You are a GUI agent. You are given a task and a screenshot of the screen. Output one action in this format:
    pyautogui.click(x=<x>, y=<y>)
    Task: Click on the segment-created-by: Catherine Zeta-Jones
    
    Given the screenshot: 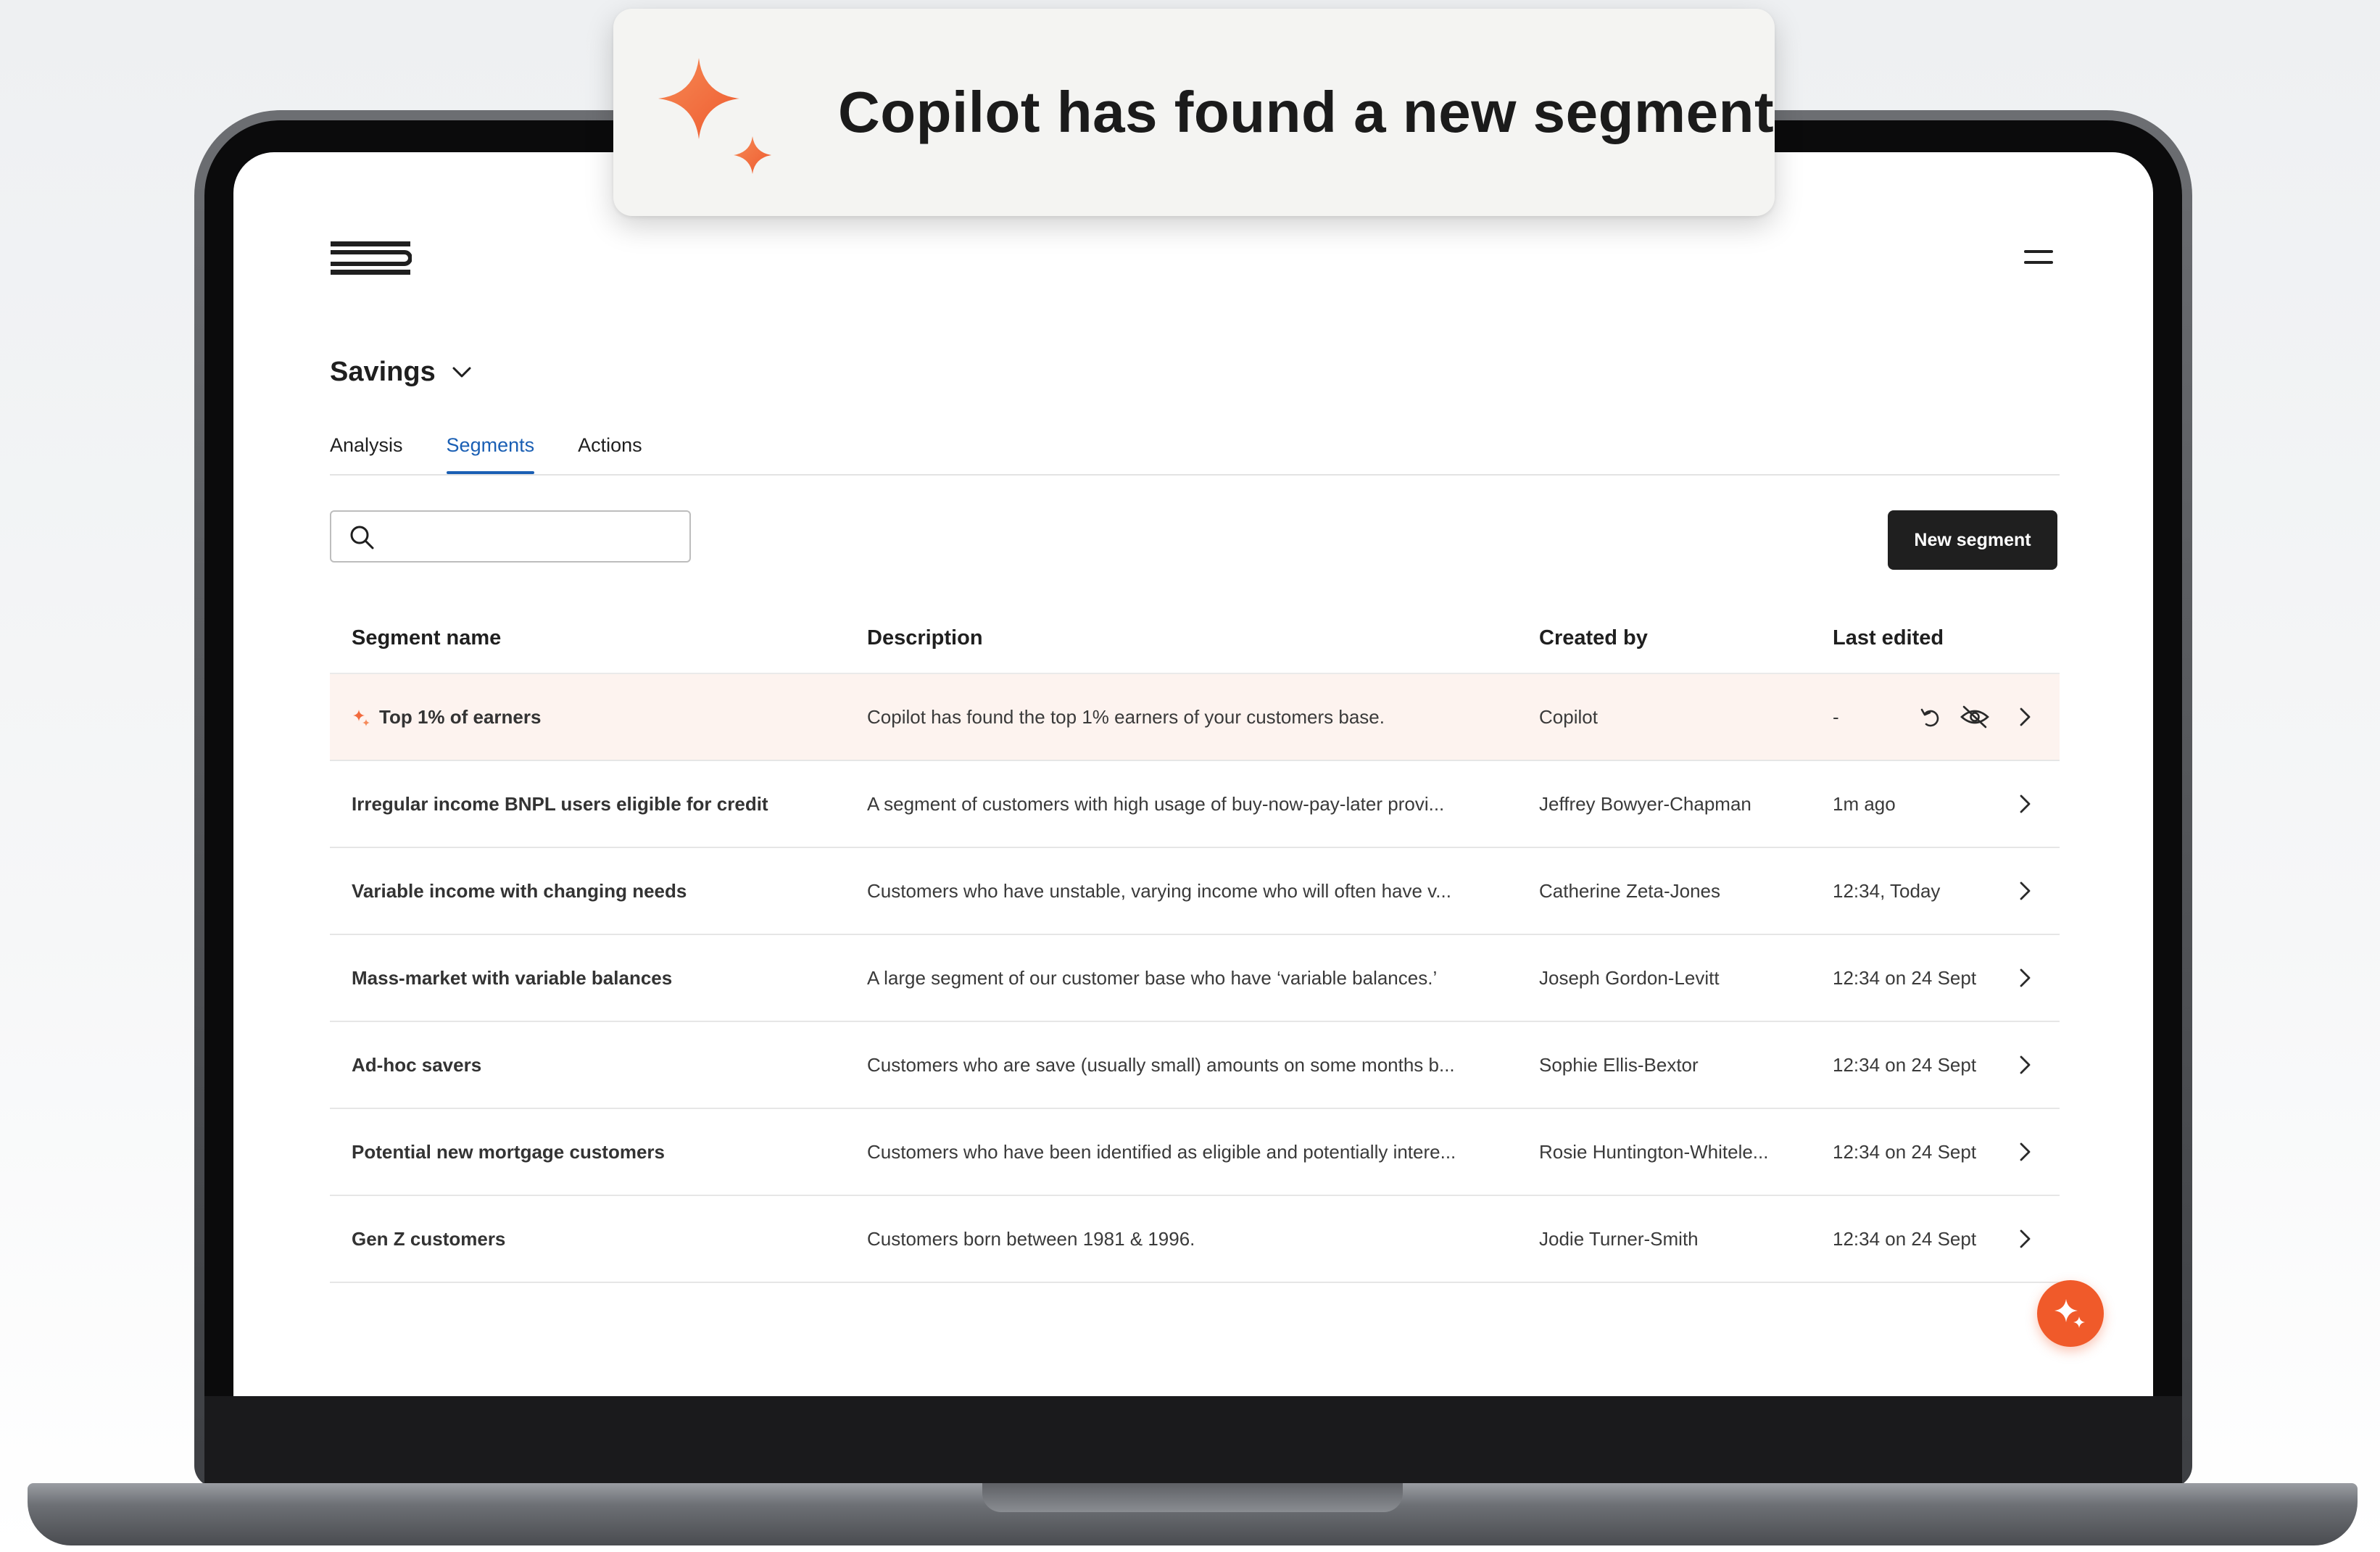 What is the action you would take?
    pyautogui.click(x=1630, y=891)
    